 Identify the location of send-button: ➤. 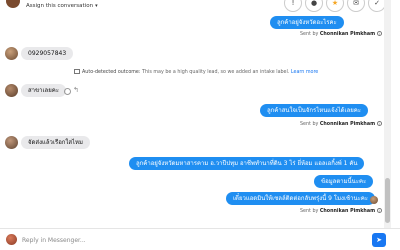
(379, 240).